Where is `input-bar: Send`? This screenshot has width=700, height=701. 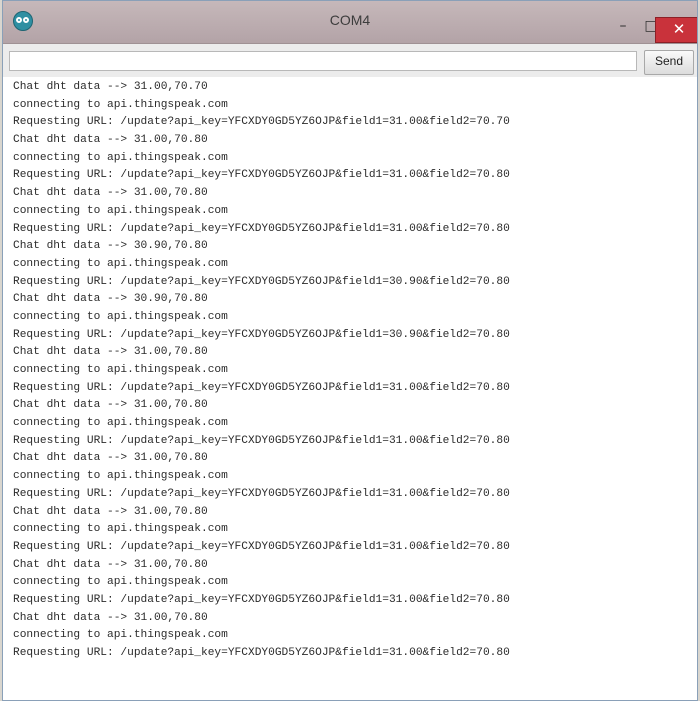
input-bar: Send is located at coordinates (350, 61).